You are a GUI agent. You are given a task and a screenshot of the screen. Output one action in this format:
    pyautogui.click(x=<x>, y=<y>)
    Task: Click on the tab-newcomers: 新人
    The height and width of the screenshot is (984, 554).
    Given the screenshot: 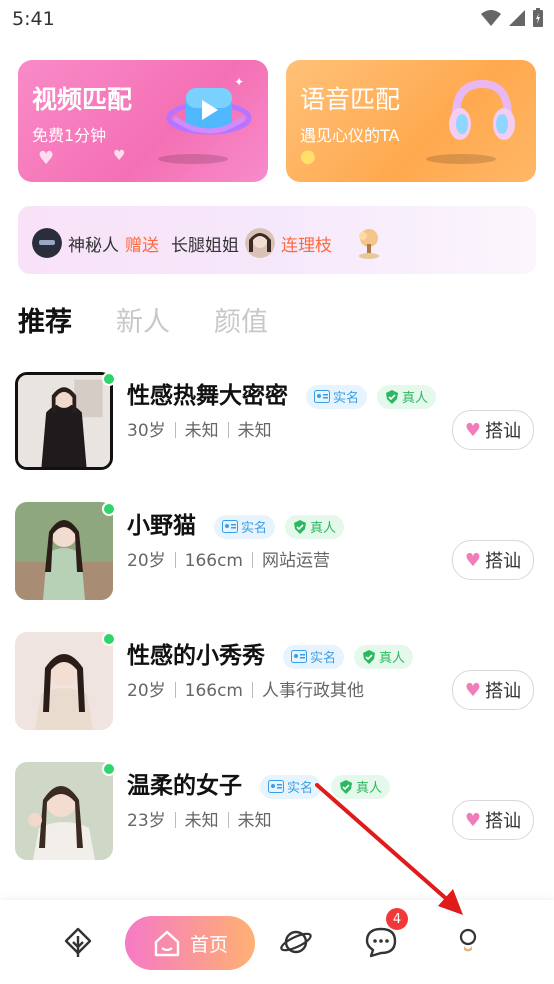 What is the action you would take?
    pyautogui.click(x=143, y=319)
    